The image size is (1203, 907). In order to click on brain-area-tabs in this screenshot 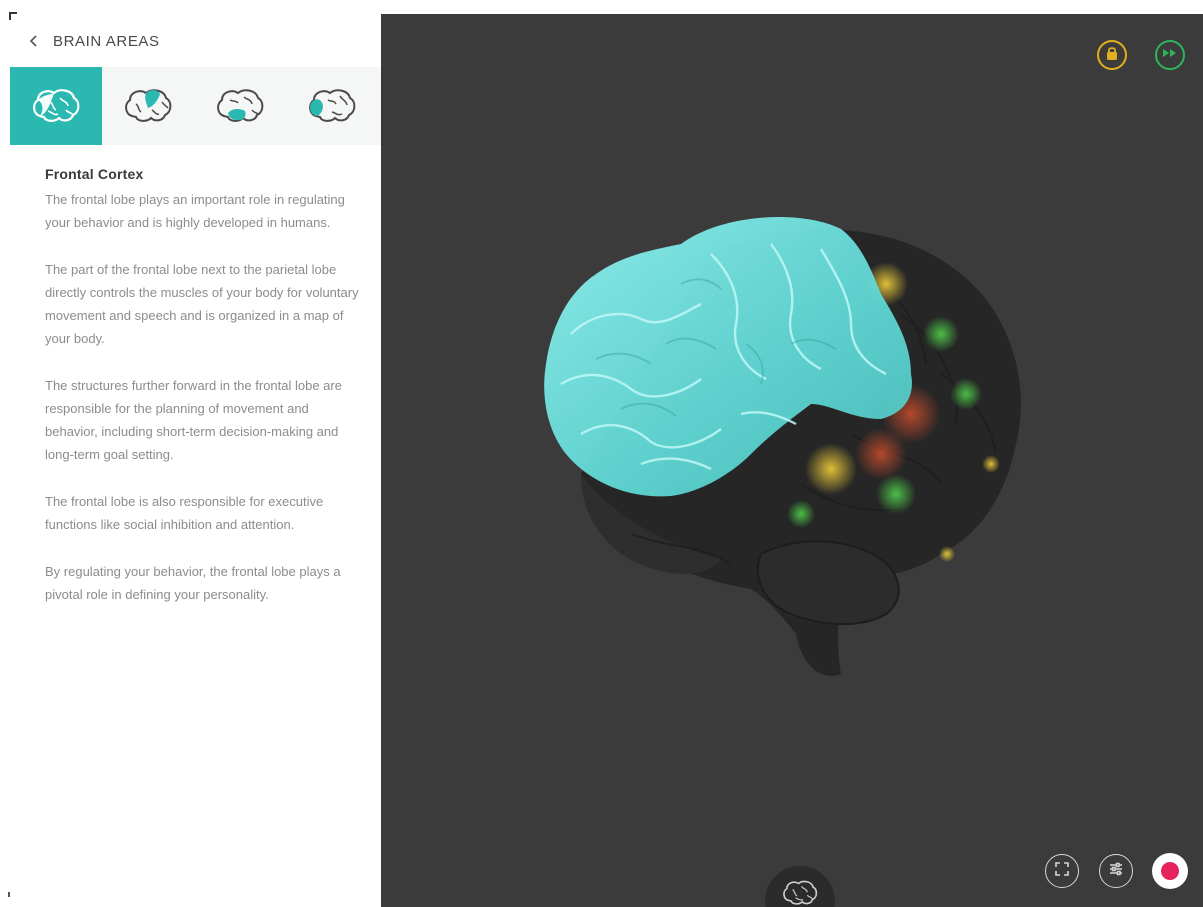, I will do `click(195, 106)`.